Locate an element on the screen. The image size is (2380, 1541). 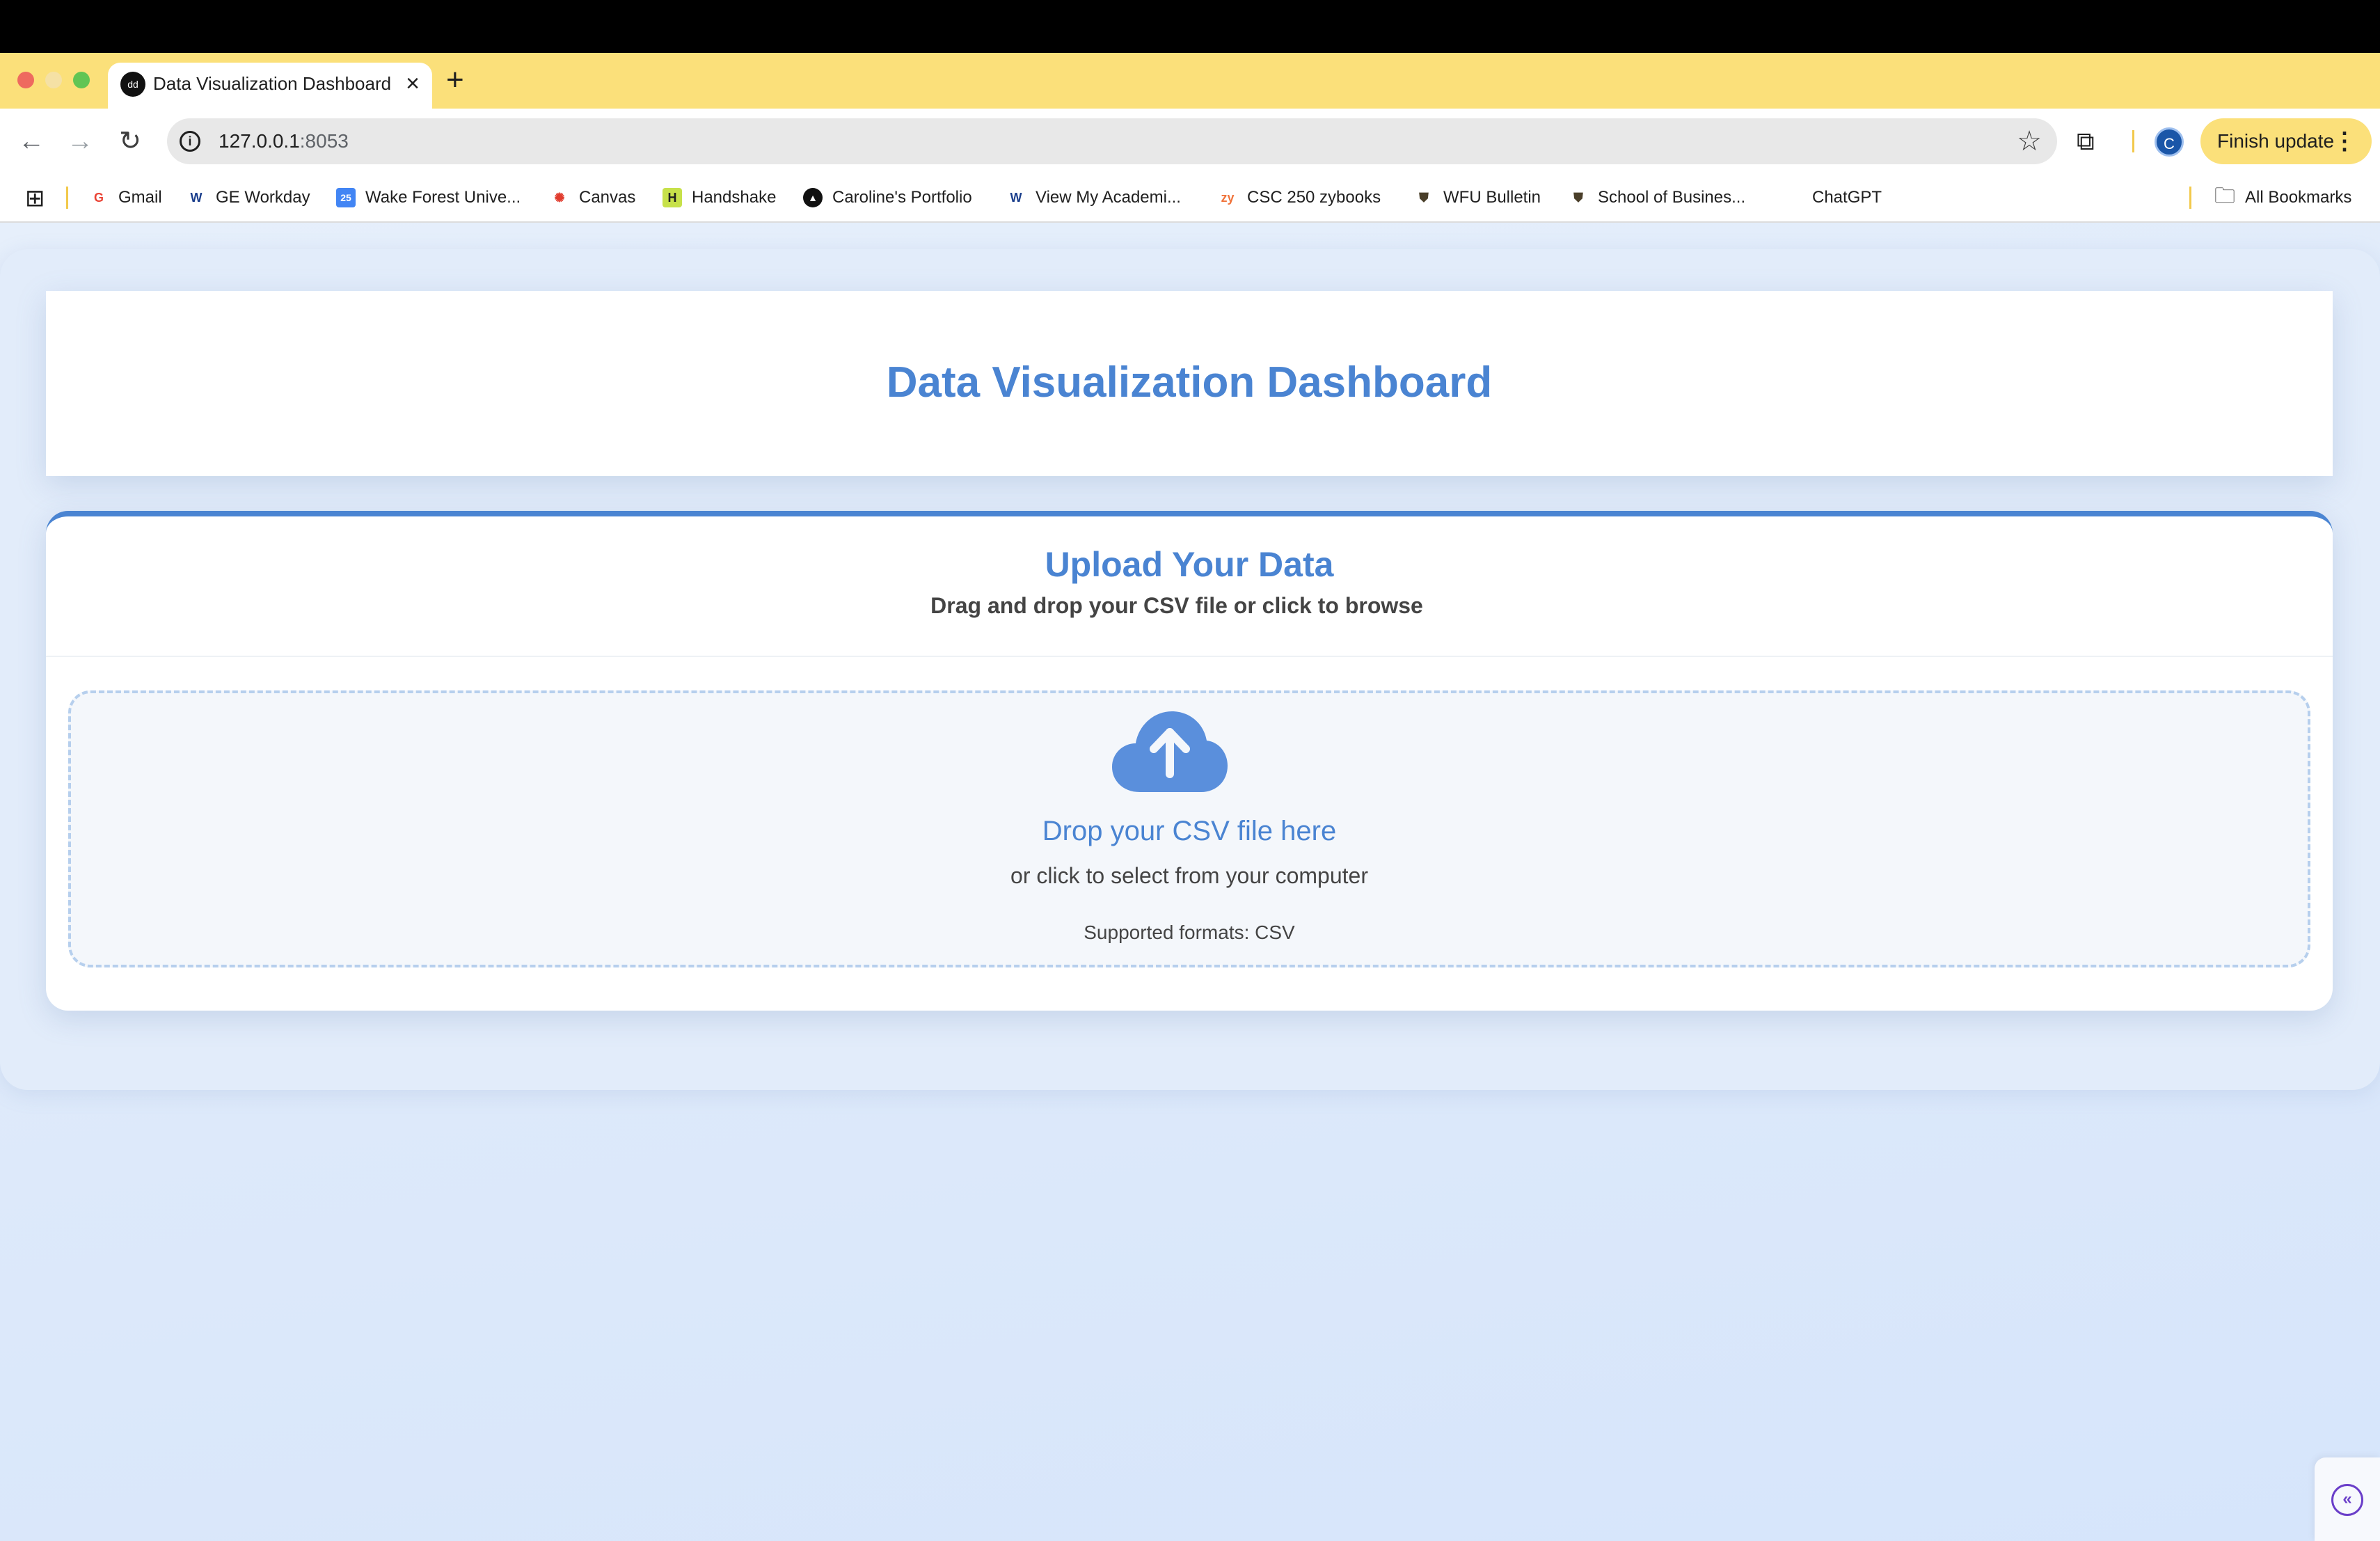
all-bookmarks-button: 🗀 All Bookmarks is located at coordinates (2283, 197).